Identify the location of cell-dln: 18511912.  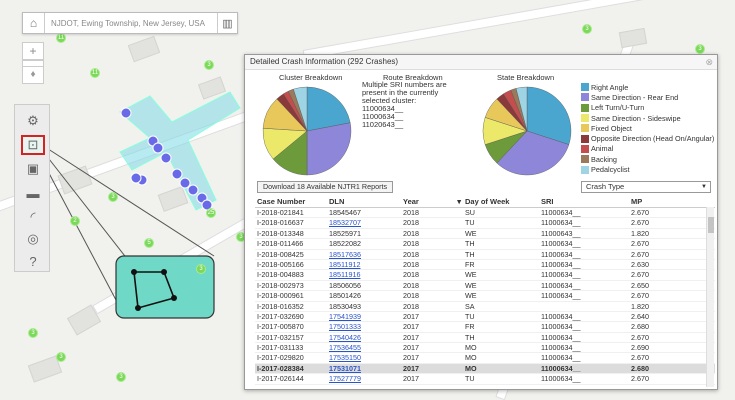
(366, 264).